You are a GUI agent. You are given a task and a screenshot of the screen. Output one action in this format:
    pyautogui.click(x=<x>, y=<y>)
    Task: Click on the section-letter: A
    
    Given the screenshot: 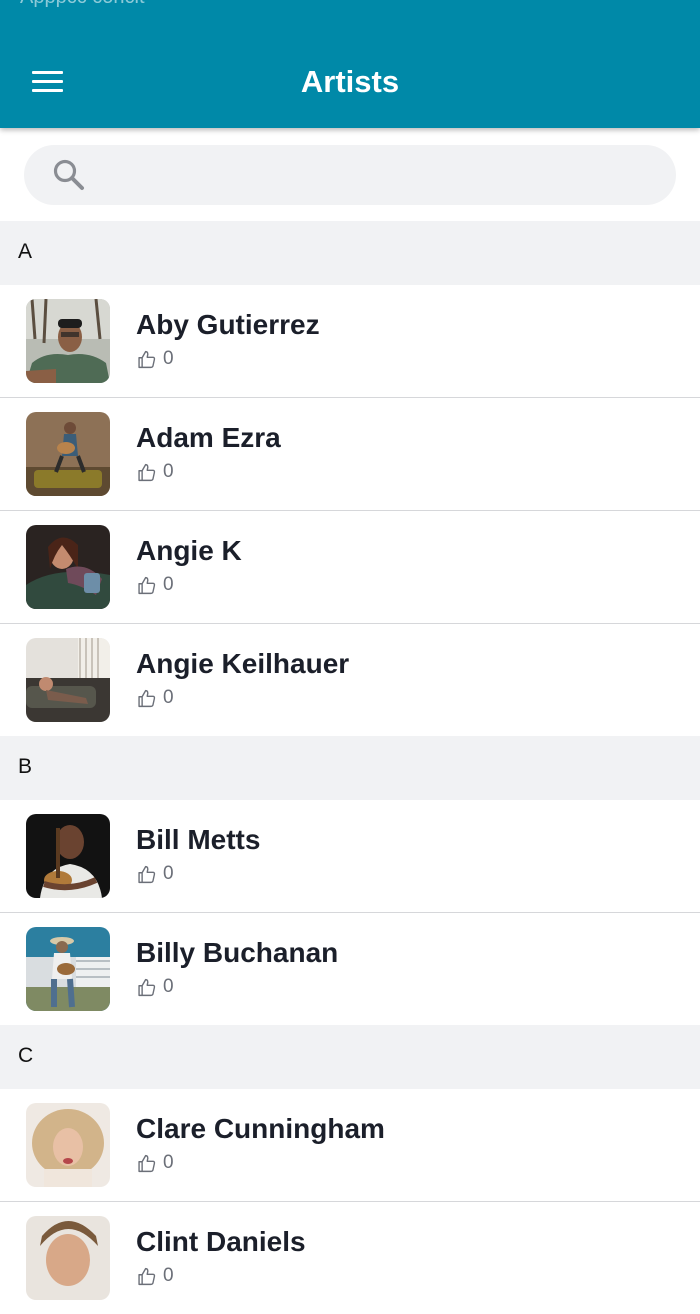 What is the action you would take?
    pyautogui.click(x=25, y=251)
    